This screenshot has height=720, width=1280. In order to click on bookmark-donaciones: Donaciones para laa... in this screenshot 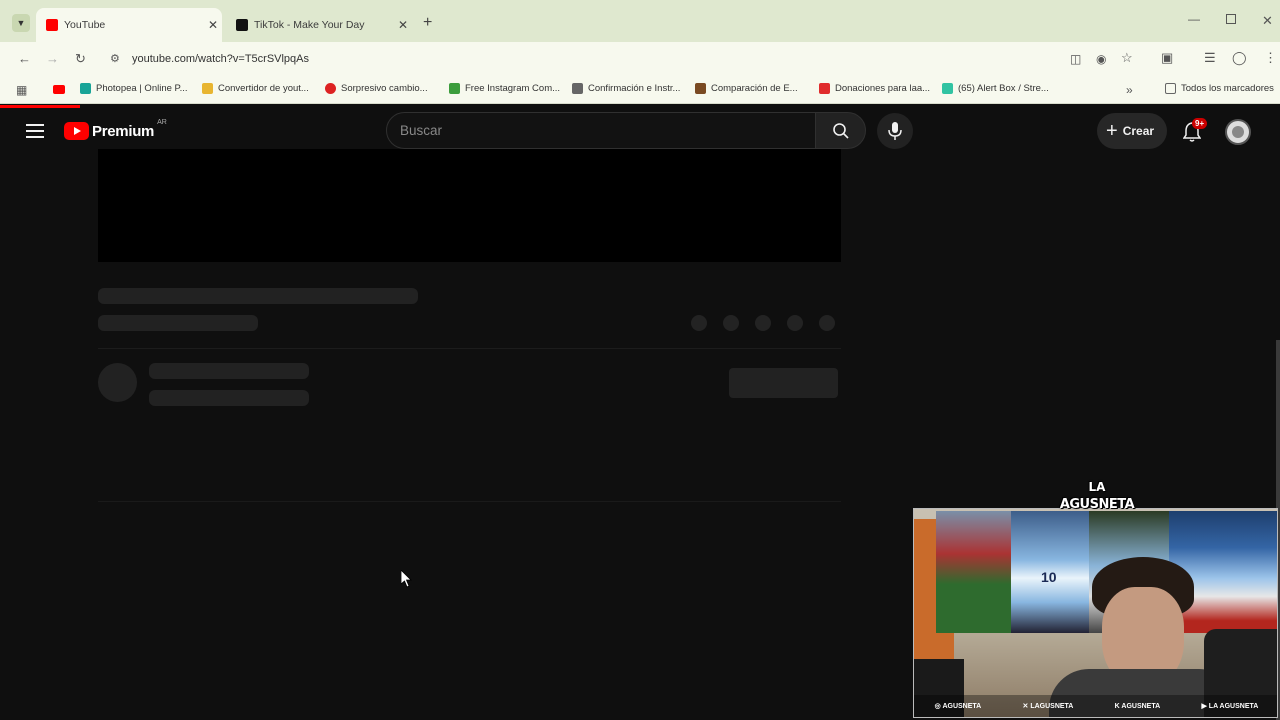, I will do `click(874, 88)`.